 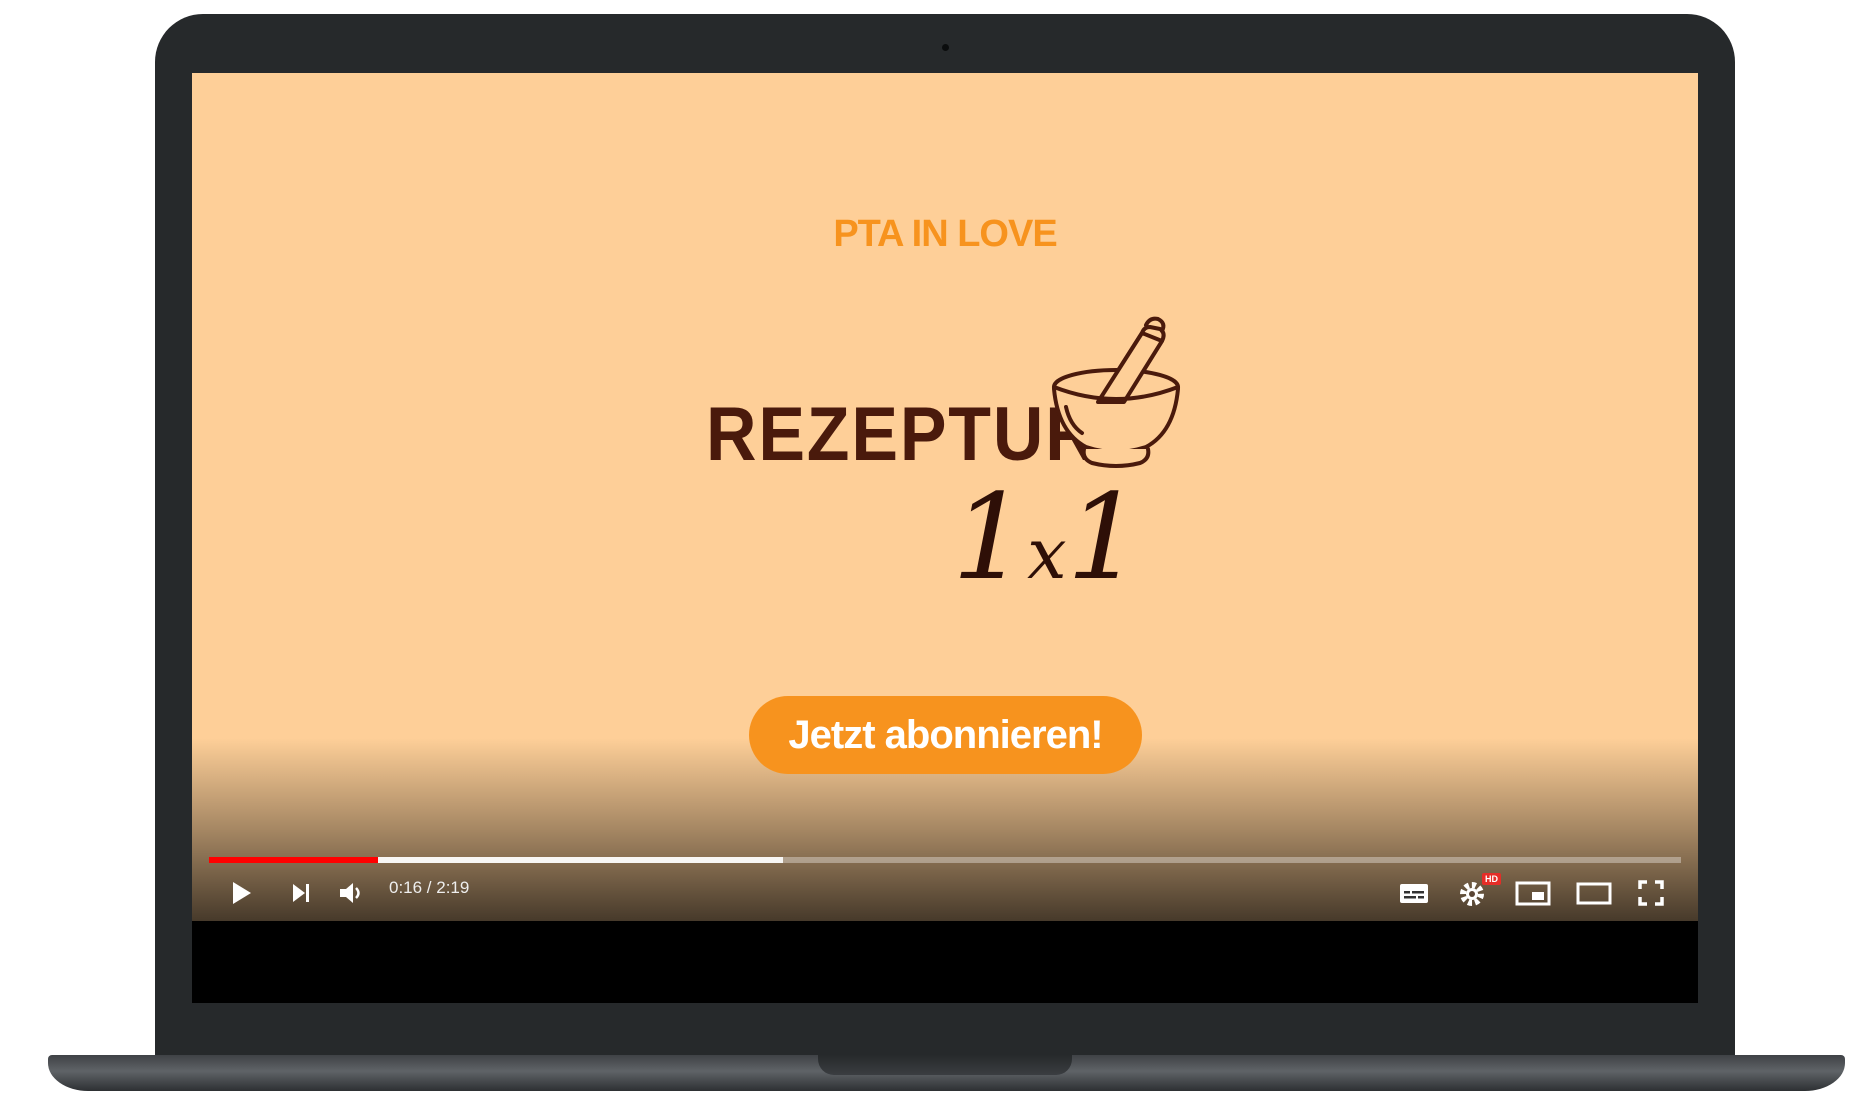 I want to click on subtitles-button, so click(x=1414, y=893).